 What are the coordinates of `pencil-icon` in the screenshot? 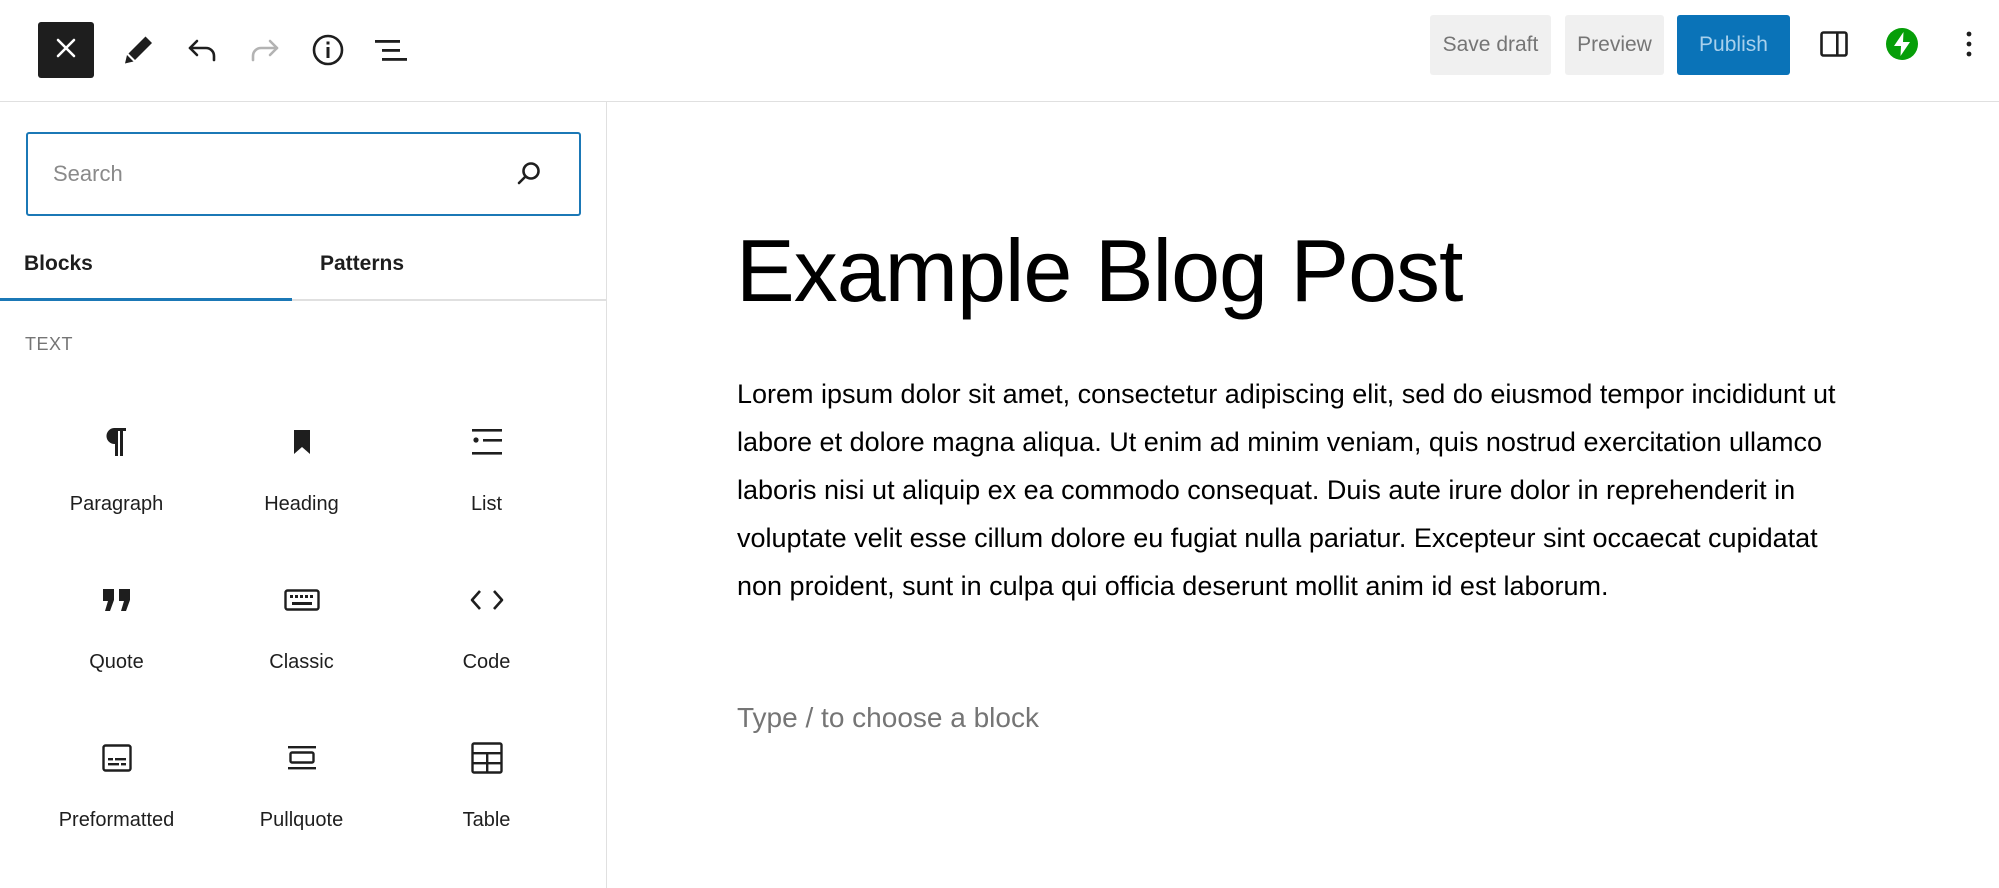 It's located at (139, 50).